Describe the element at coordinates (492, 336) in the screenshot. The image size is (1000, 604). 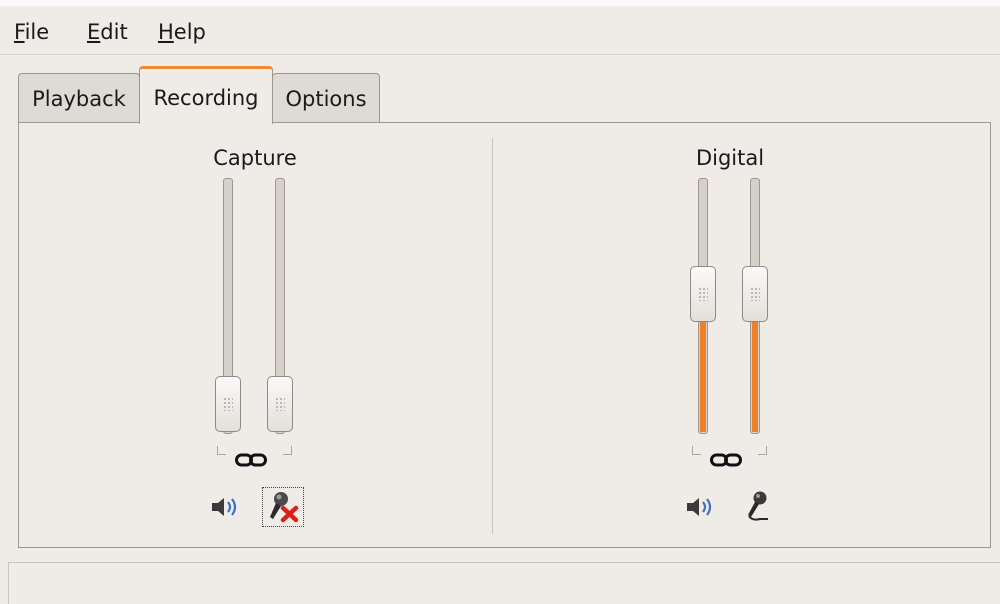
I see `section-separator` at that location.